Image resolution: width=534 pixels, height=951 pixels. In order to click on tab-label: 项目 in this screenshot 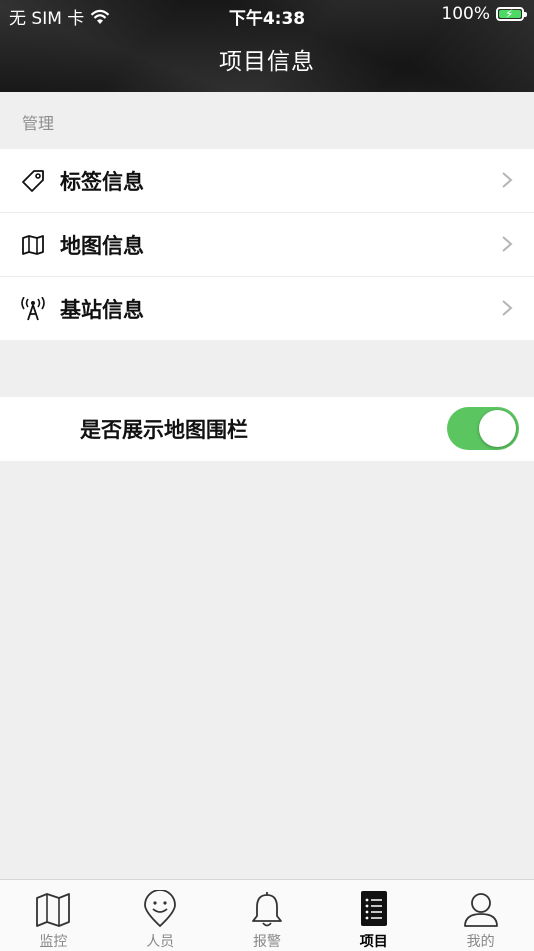, I will do `click(373, 942)`.